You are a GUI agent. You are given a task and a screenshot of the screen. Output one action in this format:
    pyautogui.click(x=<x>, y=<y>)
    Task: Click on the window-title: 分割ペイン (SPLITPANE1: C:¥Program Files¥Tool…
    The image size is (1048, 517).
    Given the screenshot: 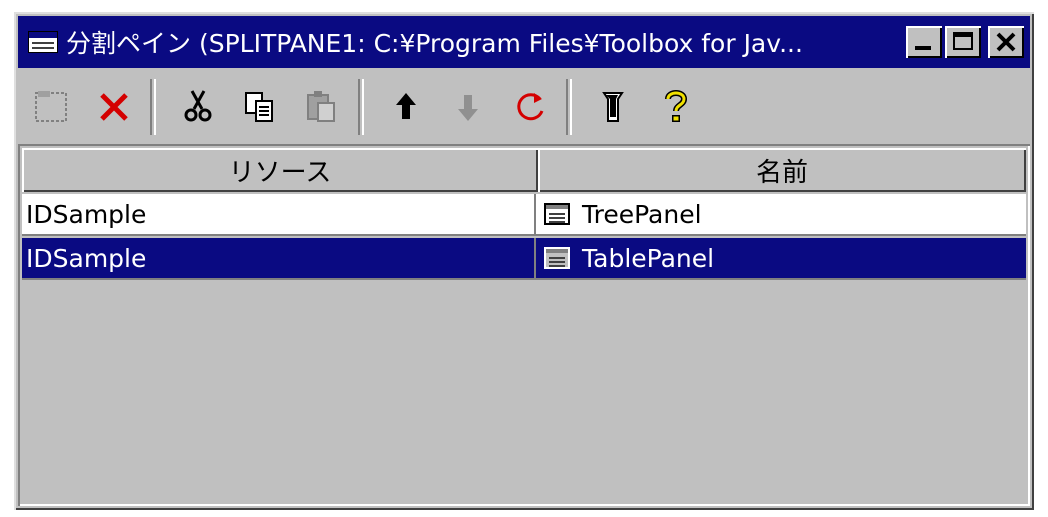 What is the action you would take?
    pyautogui.click(x=434, y=43)
    